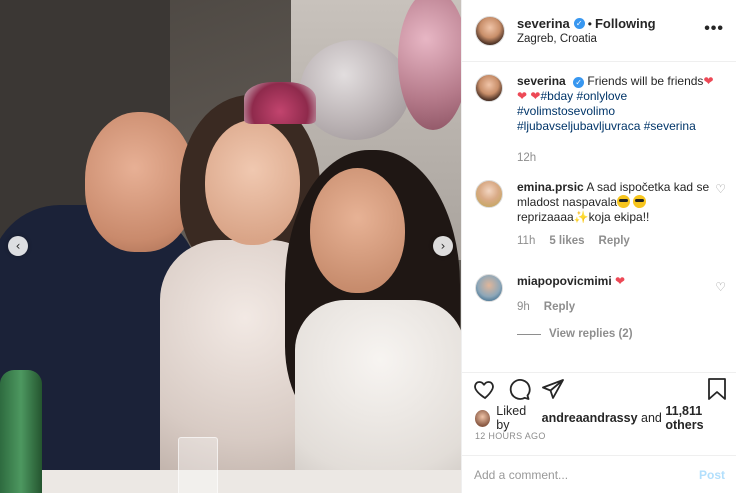  Describe the element at coordinates (230, 481) in the screenshot. I see `table` at that location.